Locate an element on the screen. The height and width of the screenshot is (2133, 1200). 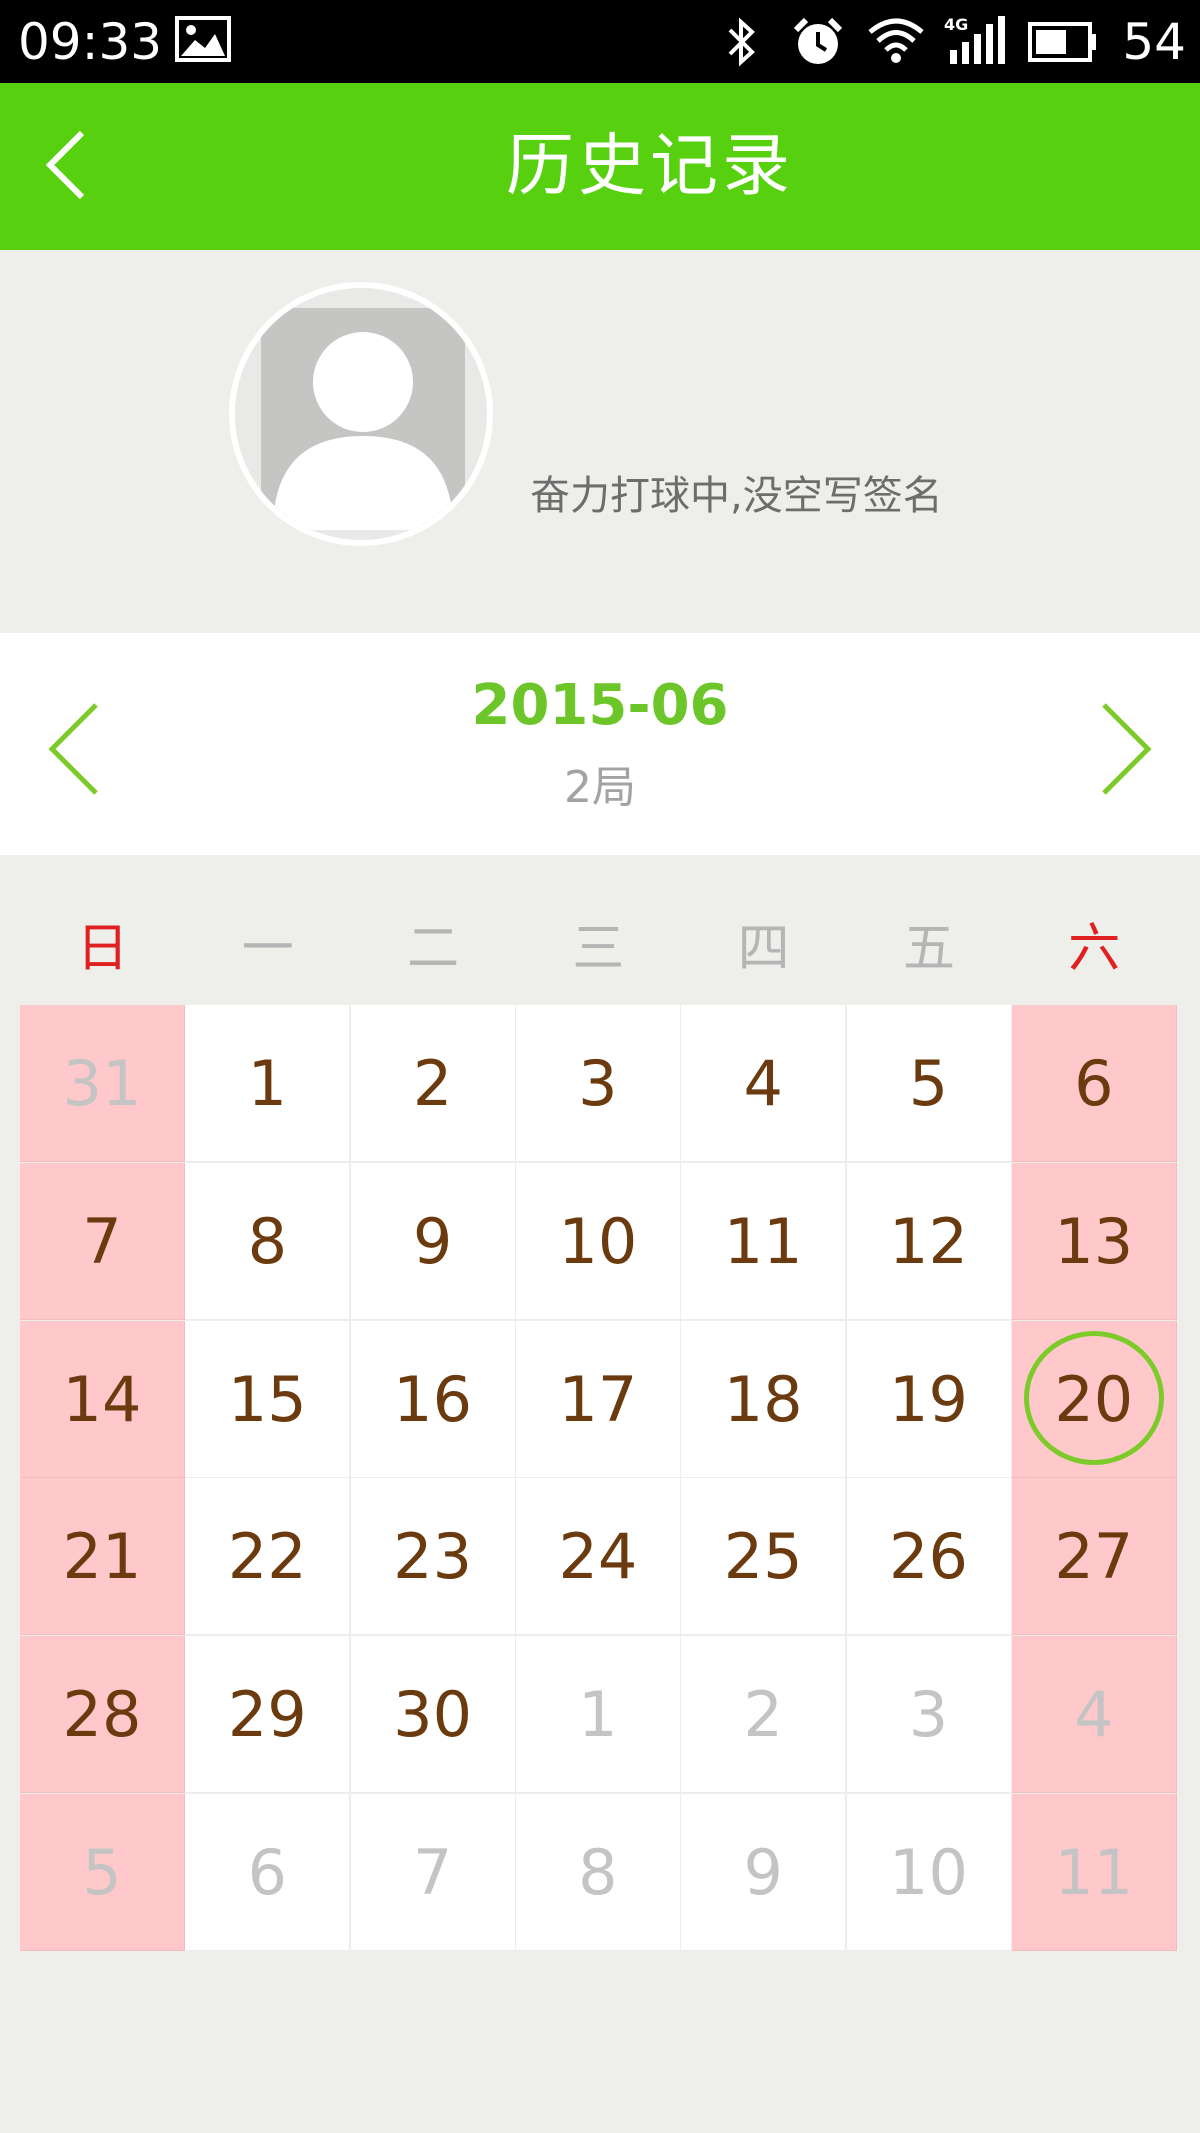
day-number: 27 is located at coordinates (1094, 1557).